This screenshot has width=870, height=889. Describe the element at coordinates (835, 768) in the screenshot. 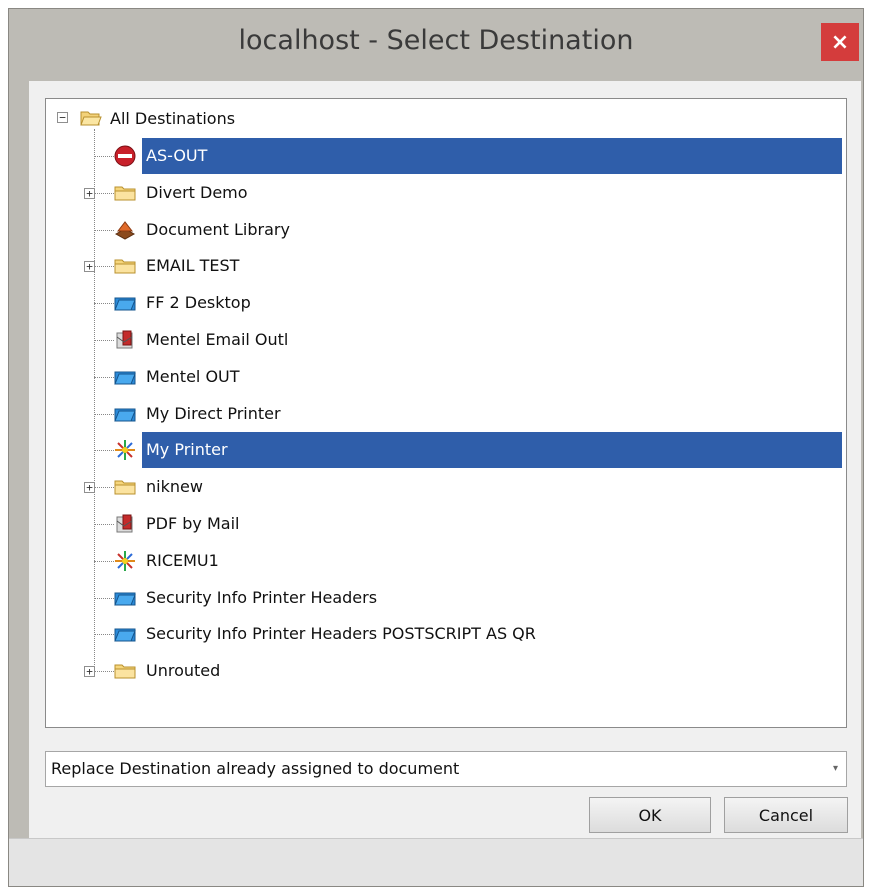

I see `chevron-down-icon: ▾` at that location.